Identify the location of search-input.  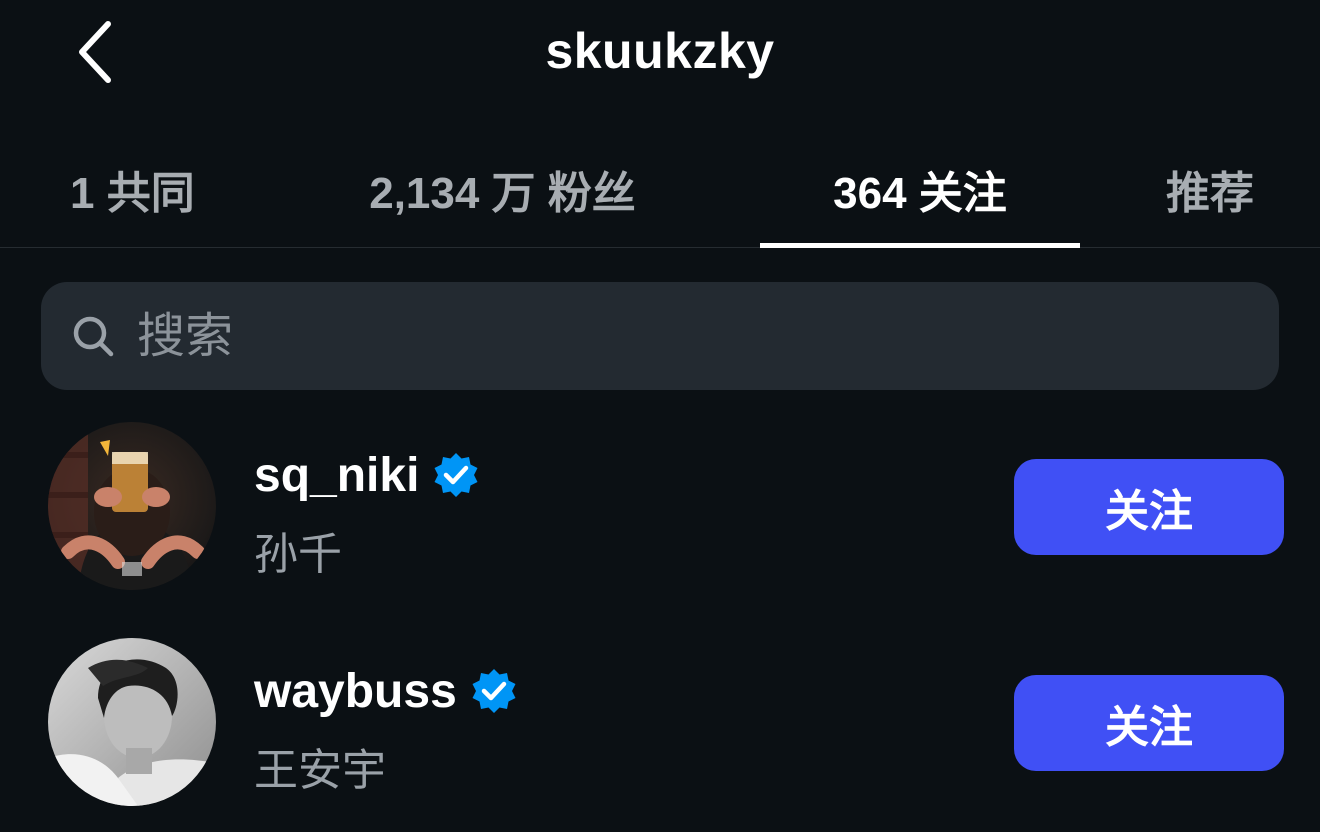
(708, 336).